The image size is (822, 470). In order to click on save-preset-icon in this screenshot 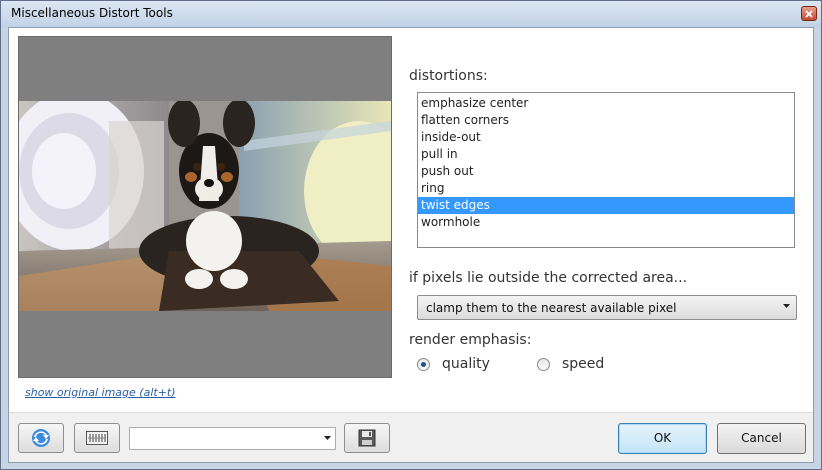, I will do `click(367, 438)`.